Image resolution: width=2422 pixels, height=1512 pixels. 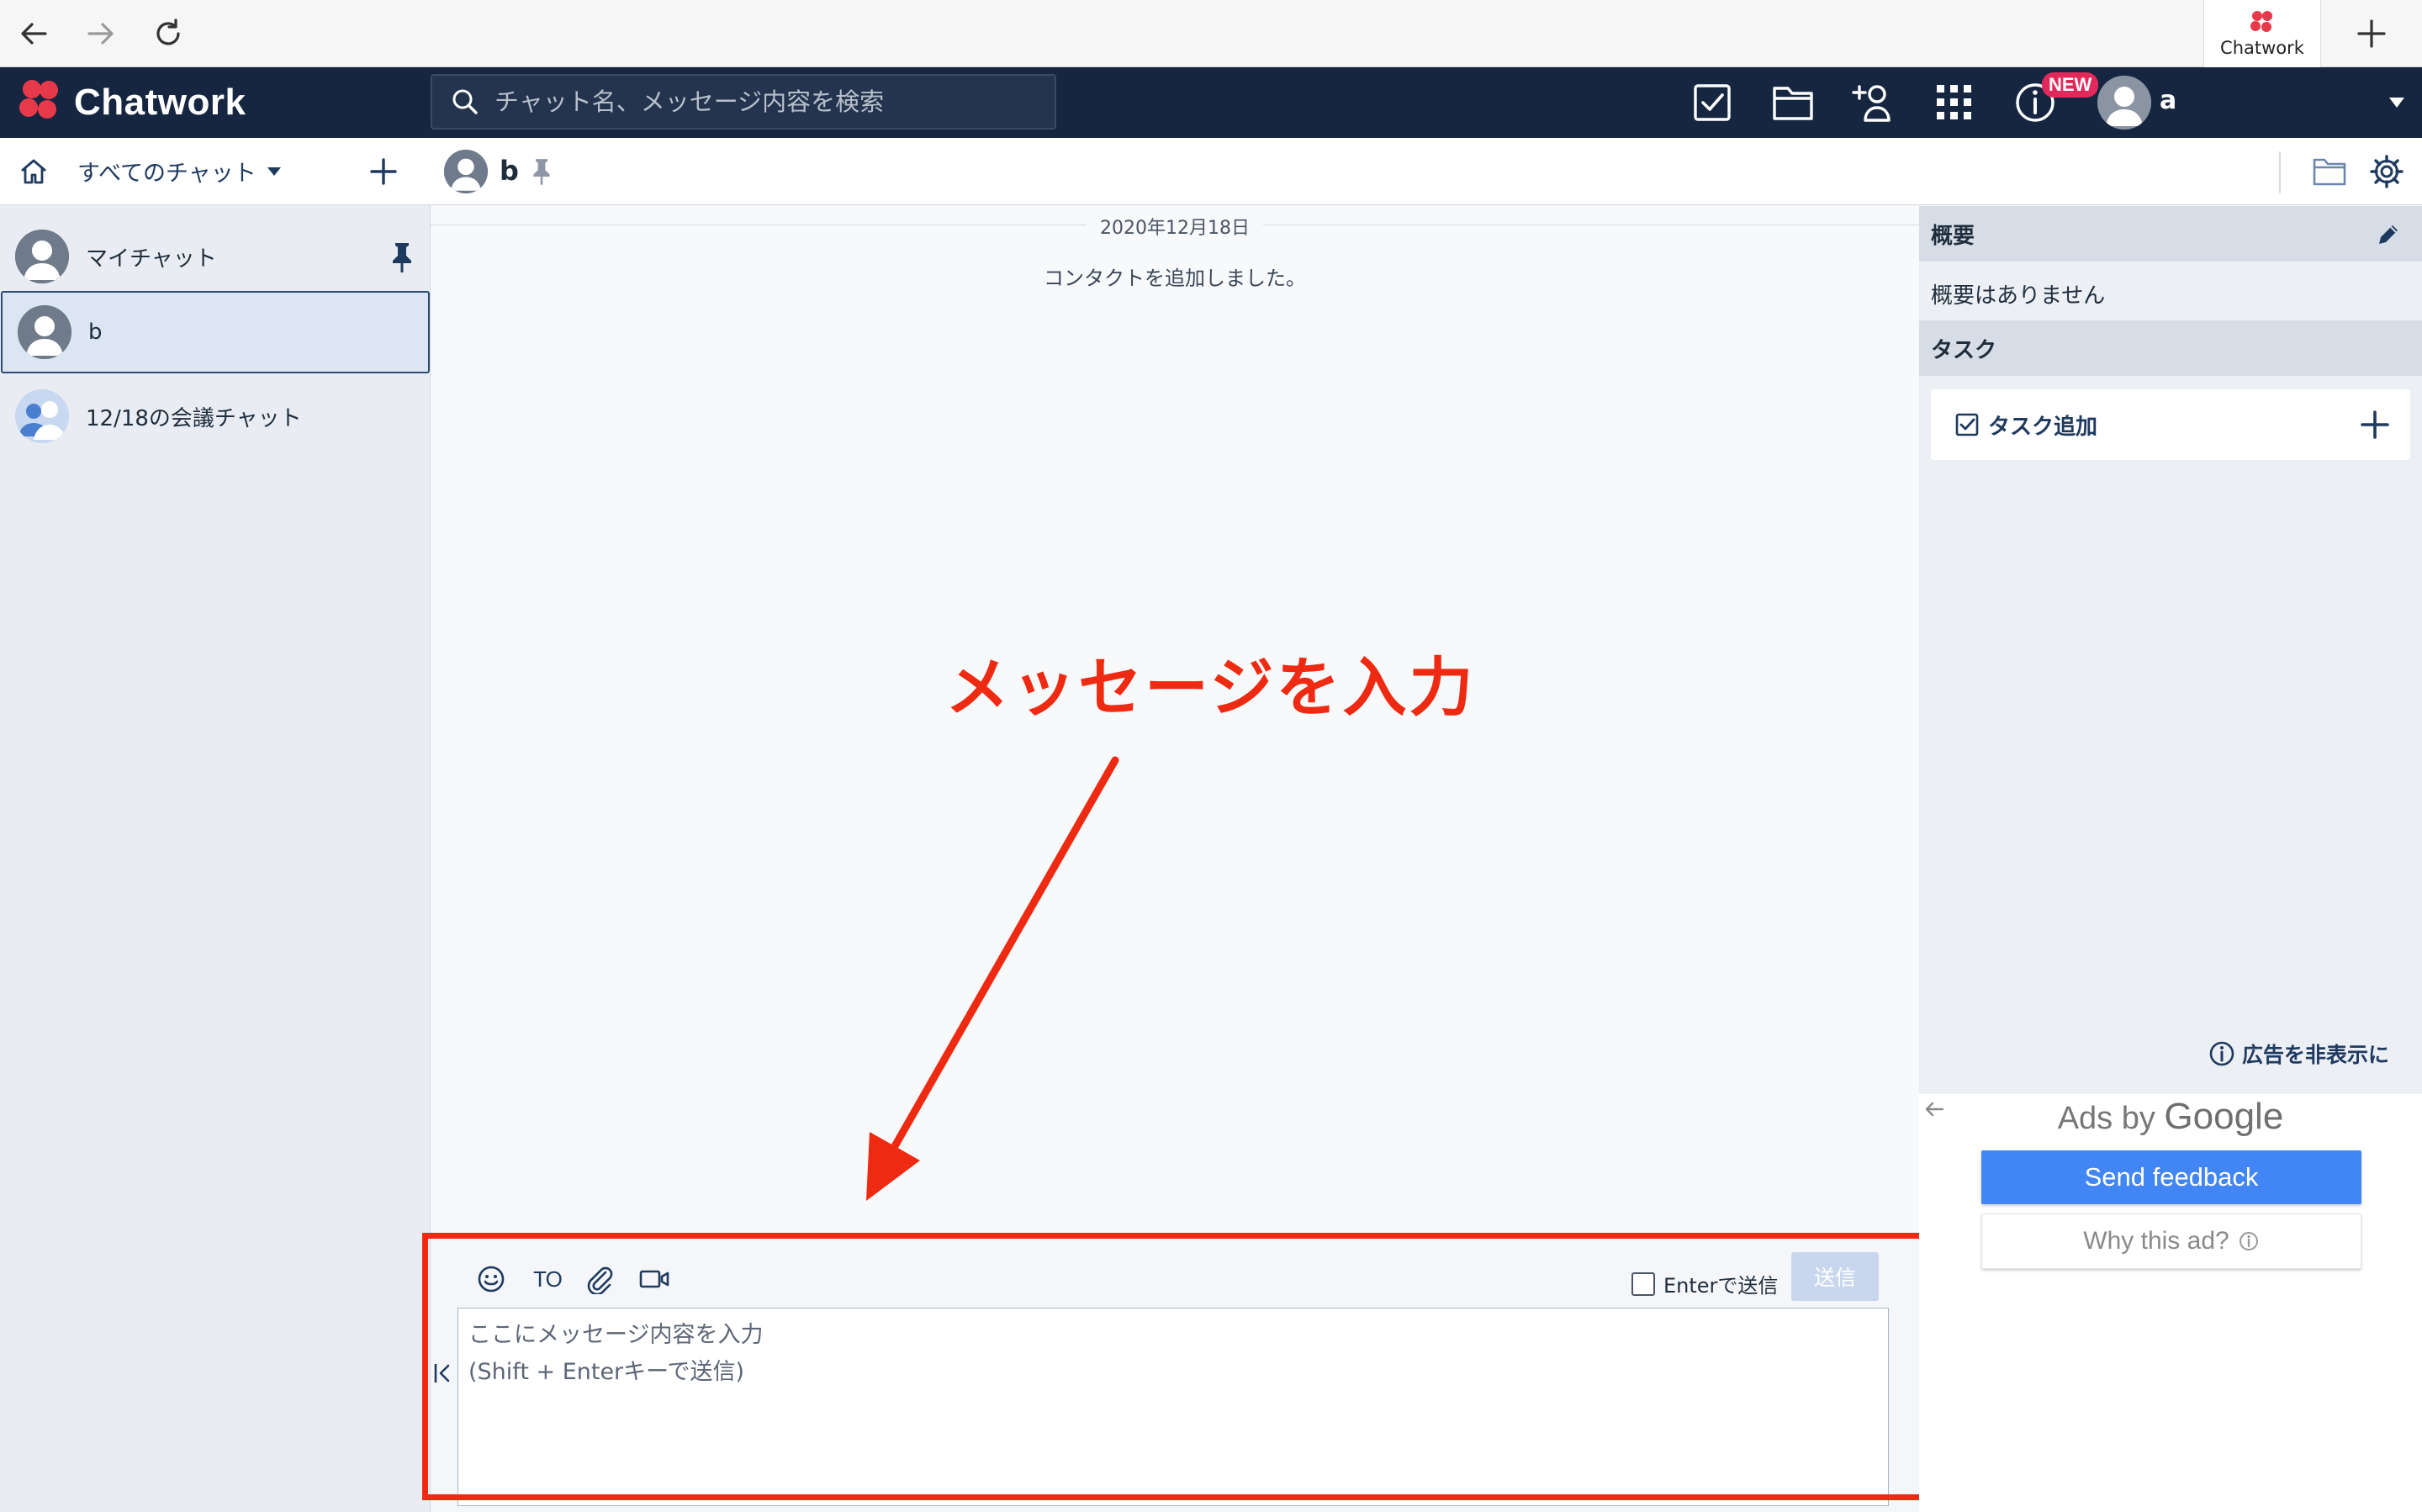 I want to click on send-feedback-button: Send feedback, so click(x=2171, y=1177).